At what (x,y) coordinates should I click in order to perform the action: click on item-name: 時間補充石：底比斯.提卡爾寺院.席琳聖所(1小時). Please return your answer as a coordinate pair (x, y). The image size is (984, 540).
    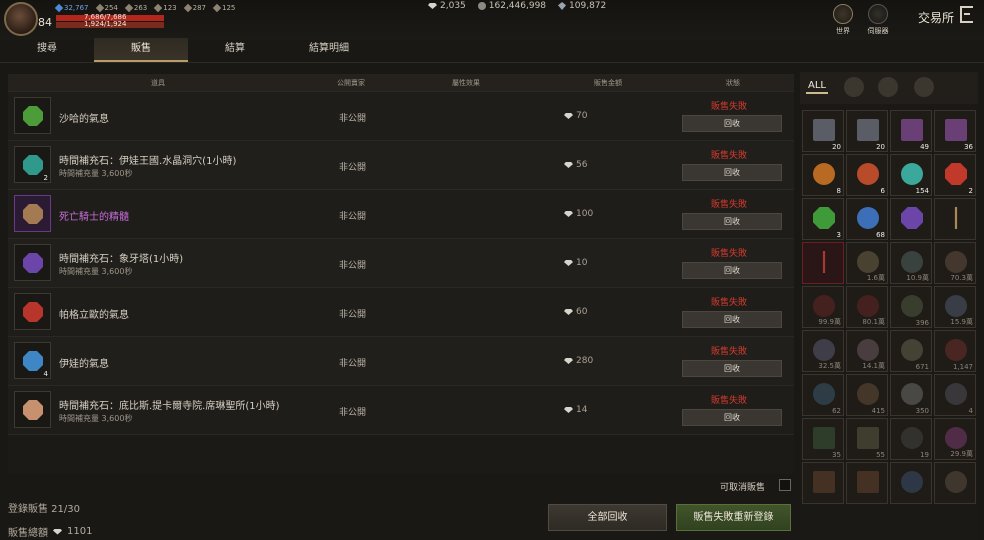
    Looking at the image, I should click on (169, 406).